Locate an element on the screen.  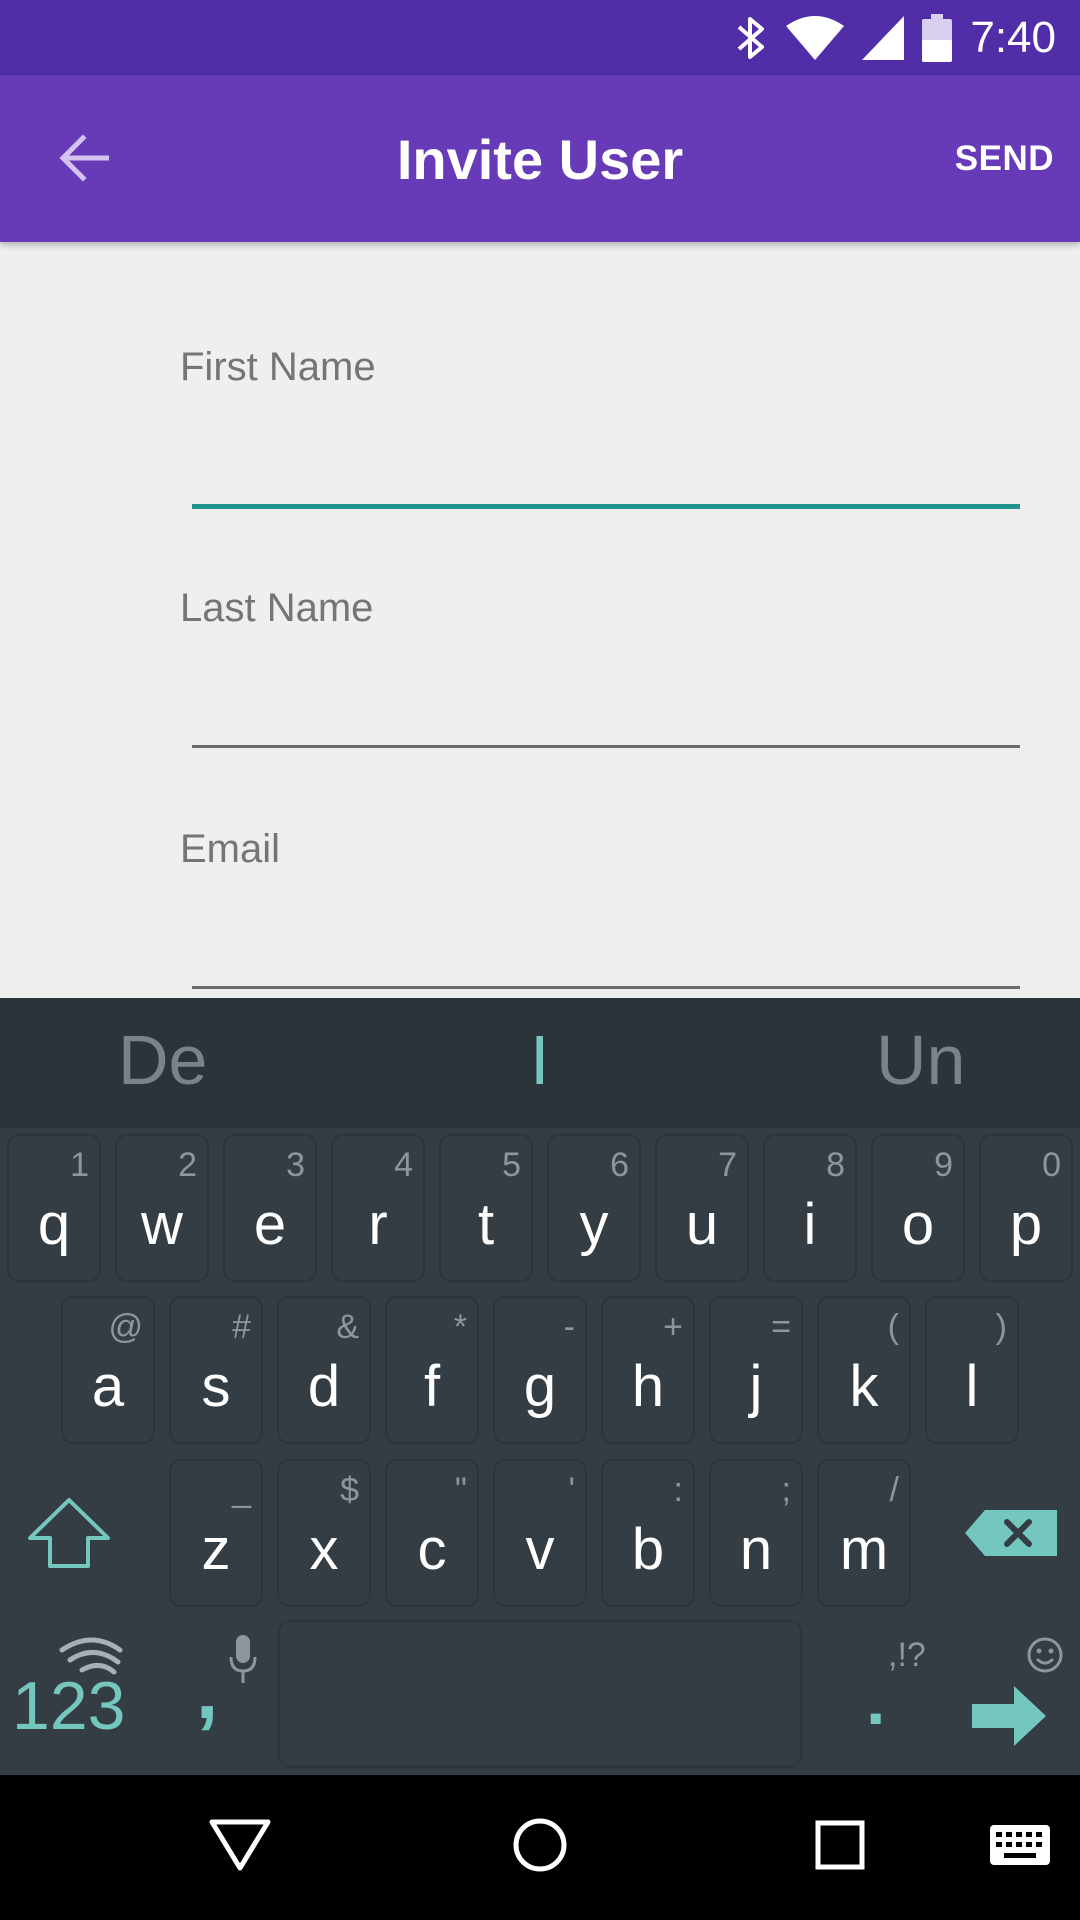
key-label: b is located at coordinates (648, 1549).